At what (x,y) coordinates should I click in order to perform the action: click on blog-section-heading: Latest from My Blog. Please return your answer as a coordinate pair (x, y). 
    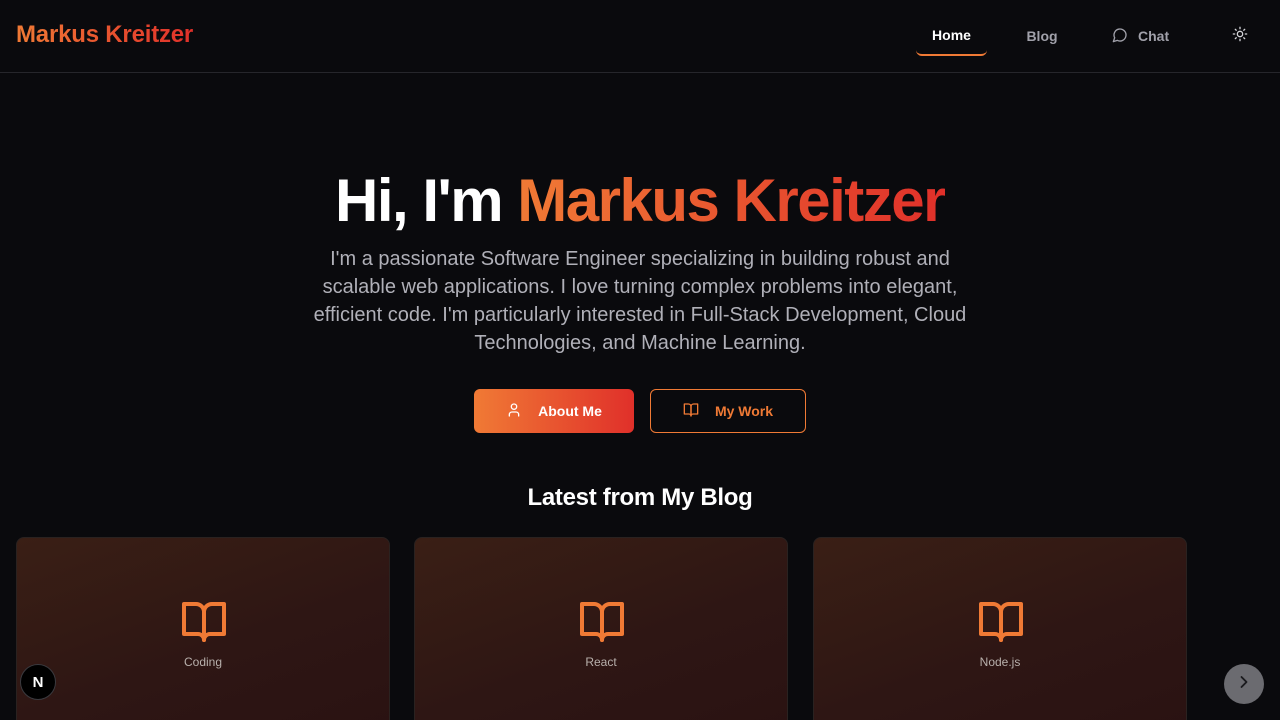
    Looking at the image, I should click on (640, 497).